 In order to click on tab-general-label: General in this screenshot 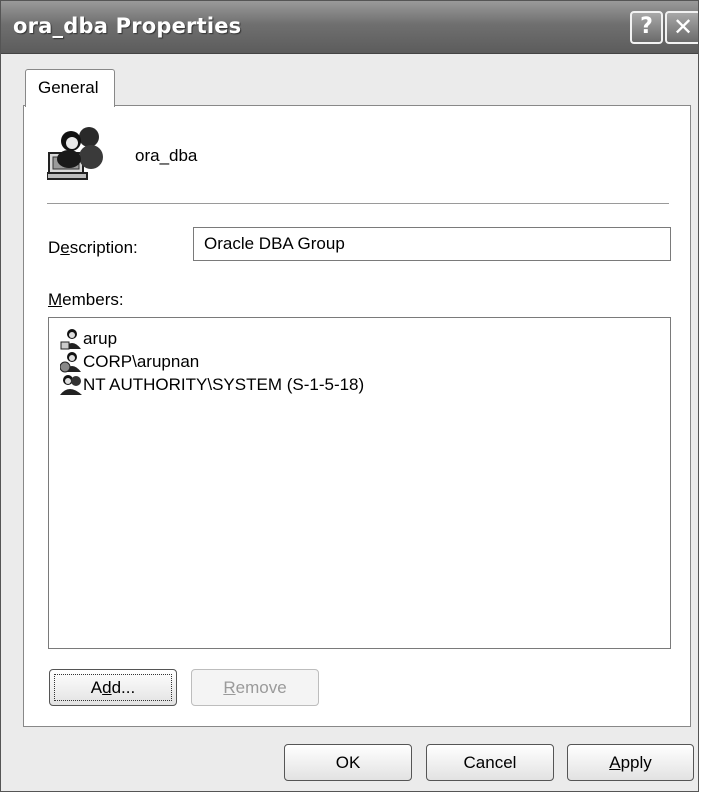, I will do `click(68, 87)`.